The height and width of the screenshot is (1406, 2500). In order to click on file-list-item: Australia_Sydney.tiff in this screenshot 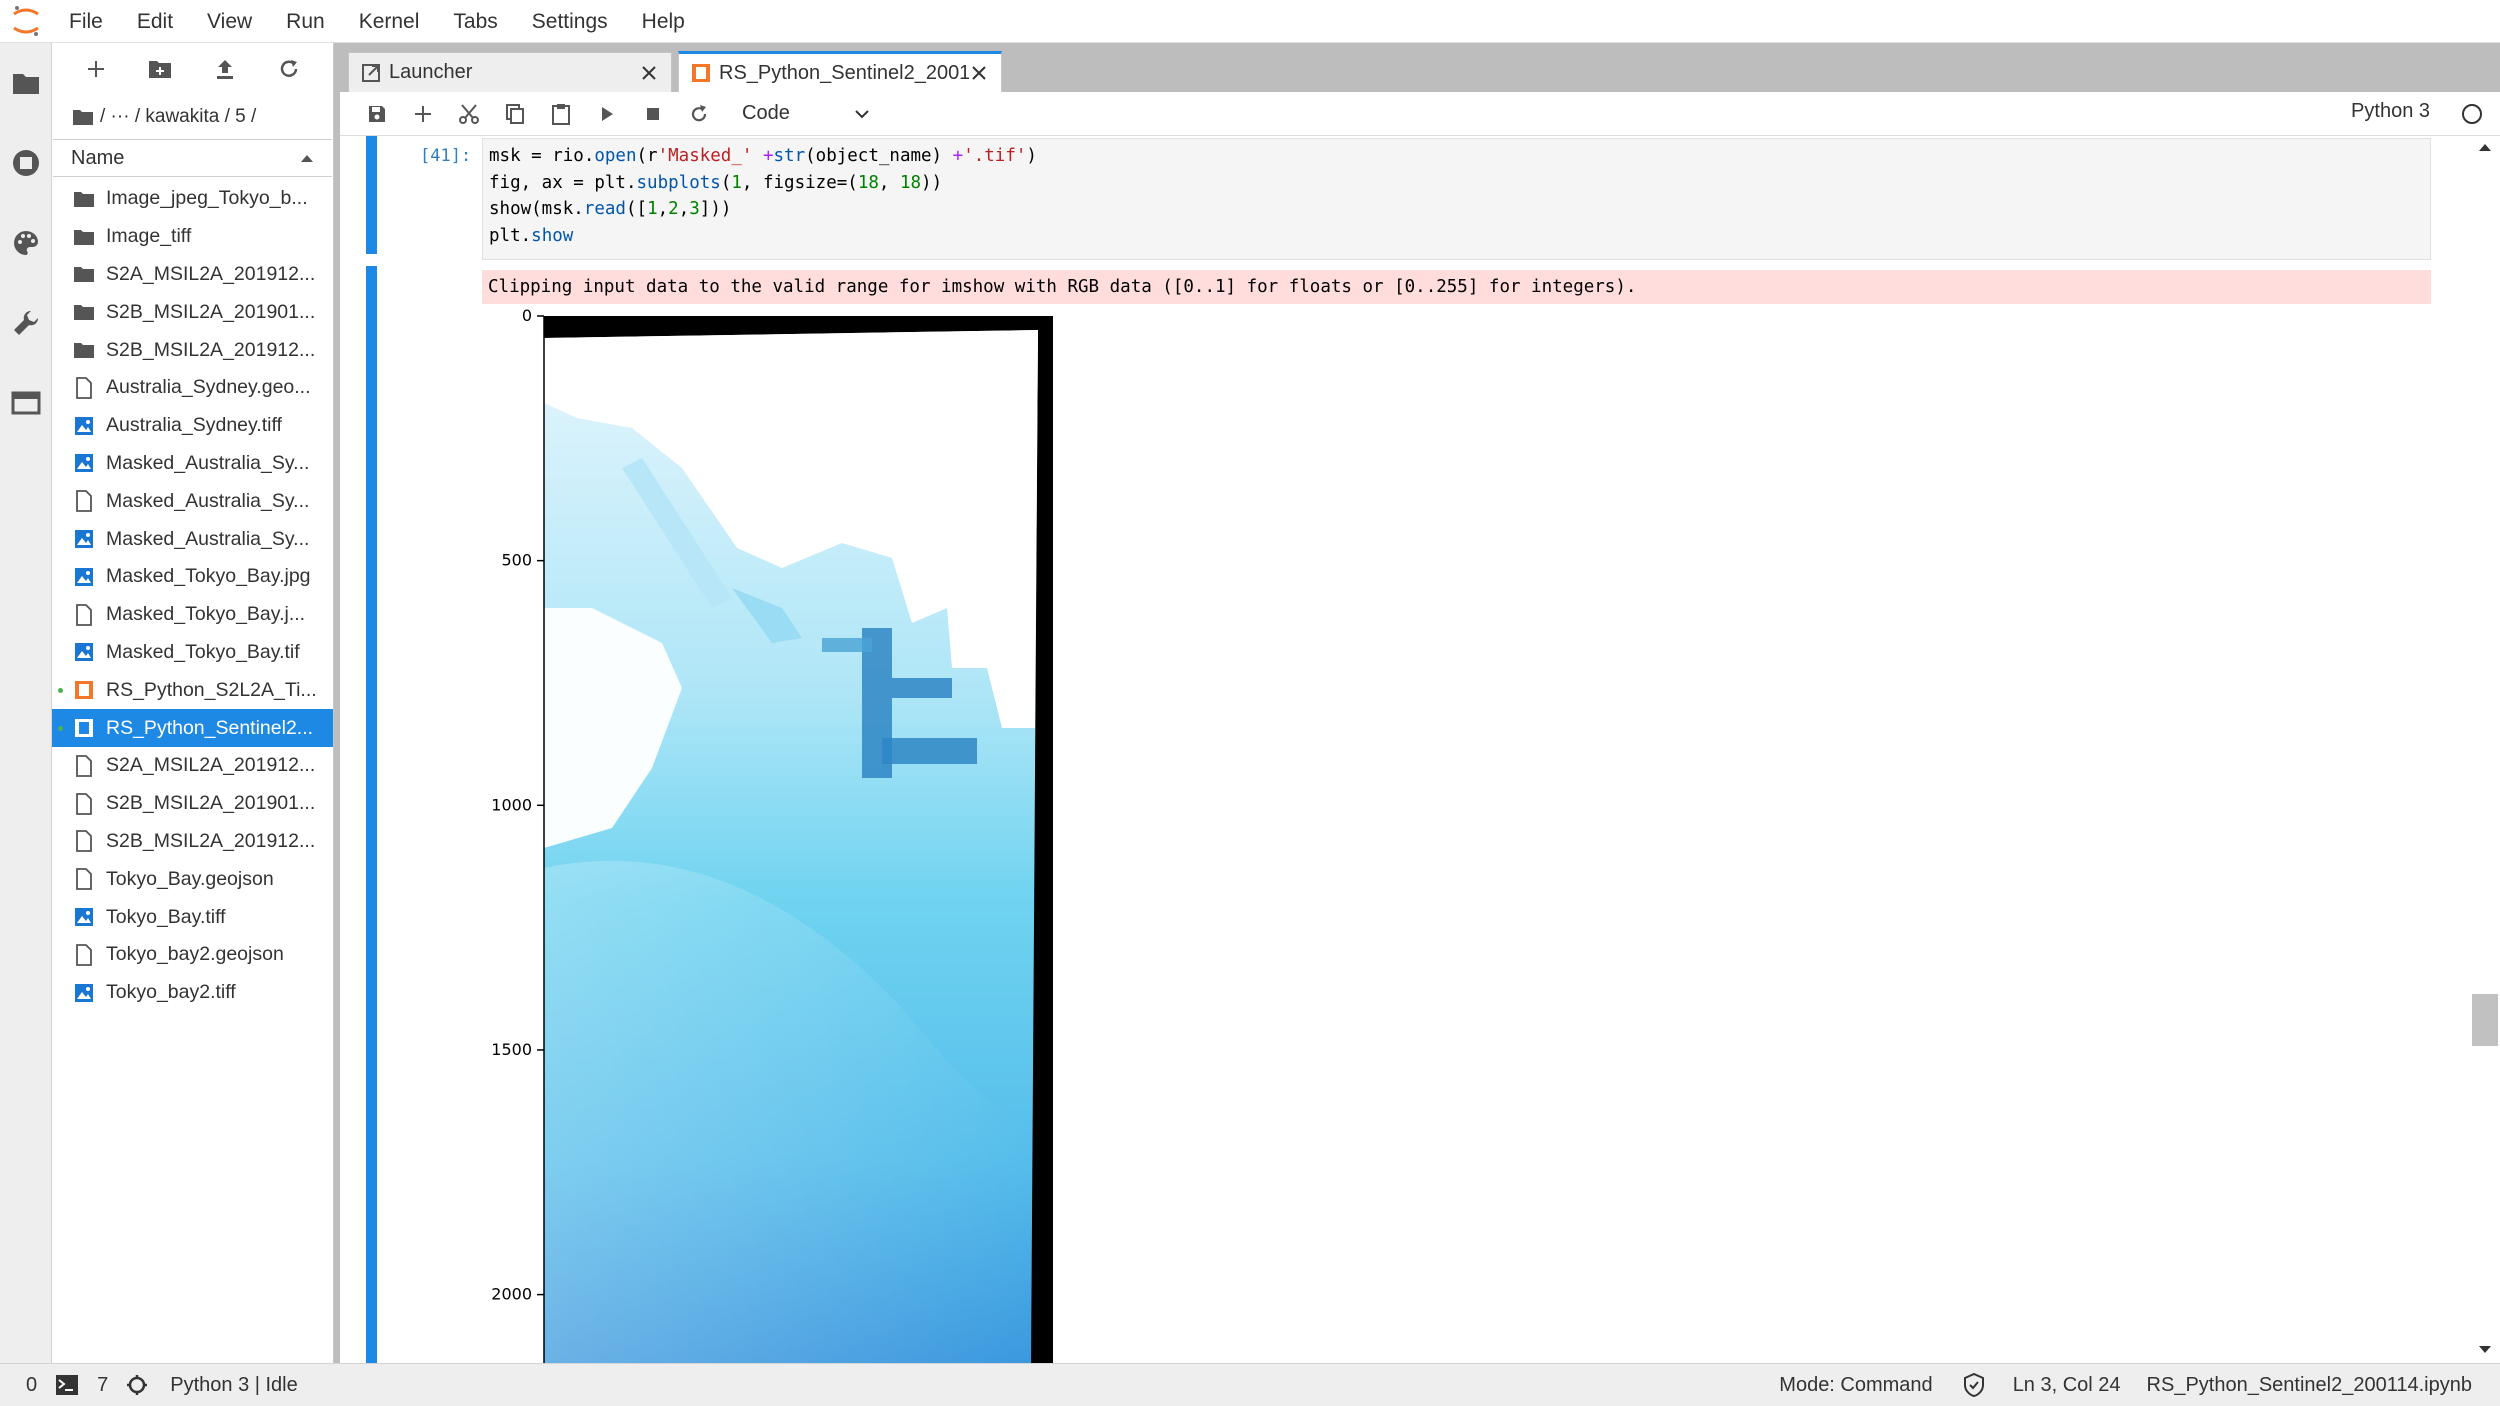, I will do `click(192, 426)`.